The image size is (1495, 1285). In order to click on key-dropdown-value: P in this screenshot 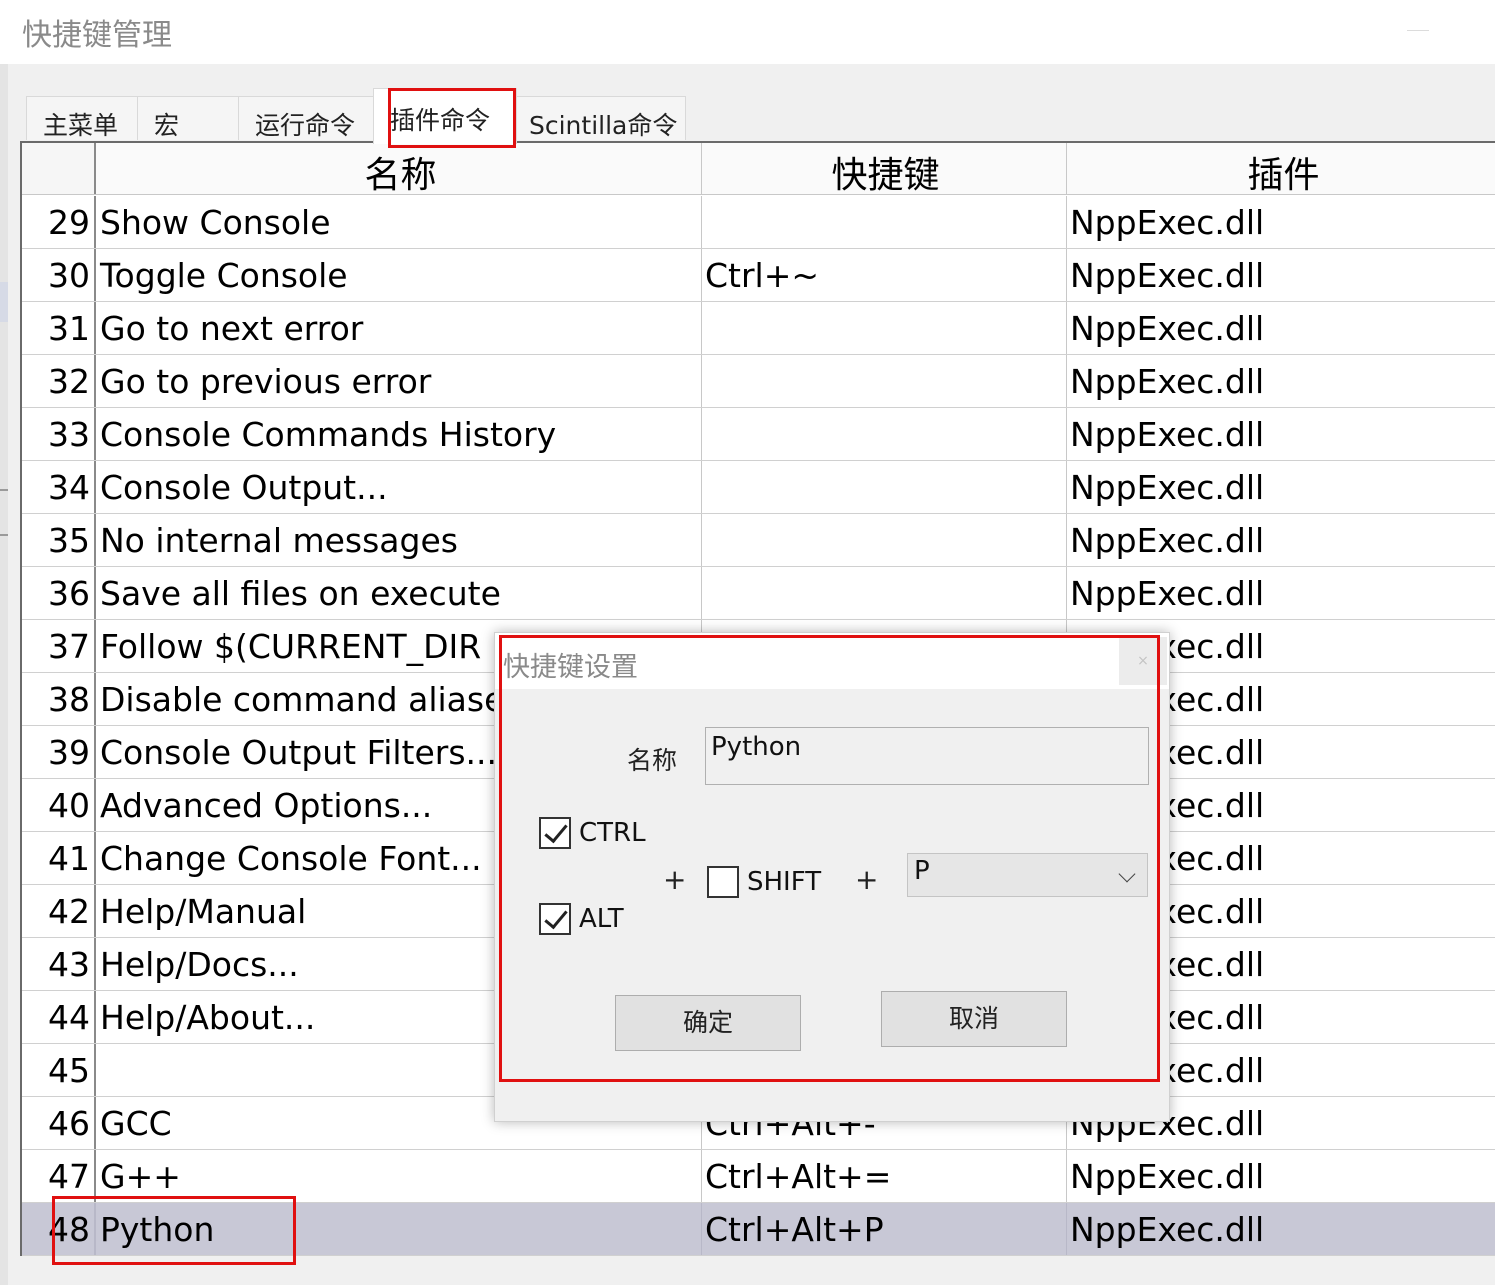, I will do `click(922, 871)`.